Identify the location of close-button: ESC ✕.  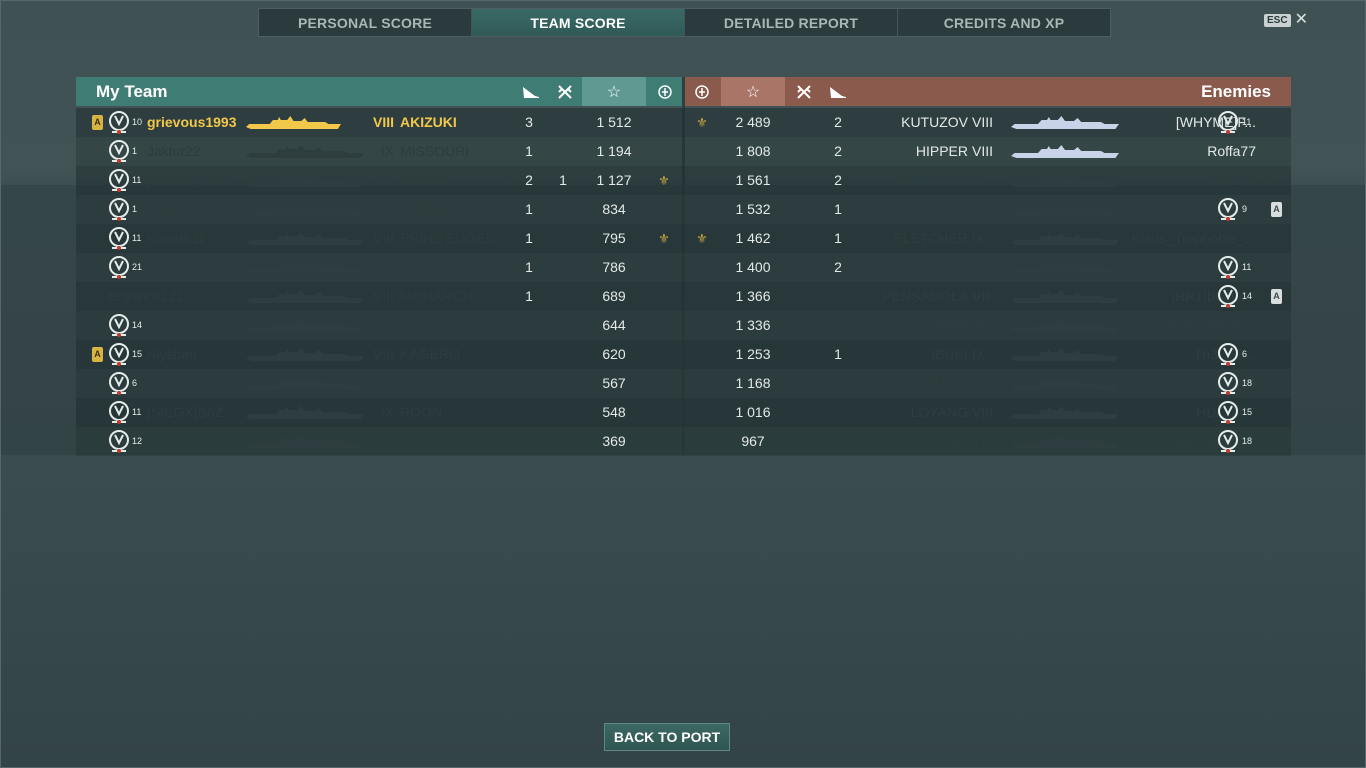
(1286, 19).